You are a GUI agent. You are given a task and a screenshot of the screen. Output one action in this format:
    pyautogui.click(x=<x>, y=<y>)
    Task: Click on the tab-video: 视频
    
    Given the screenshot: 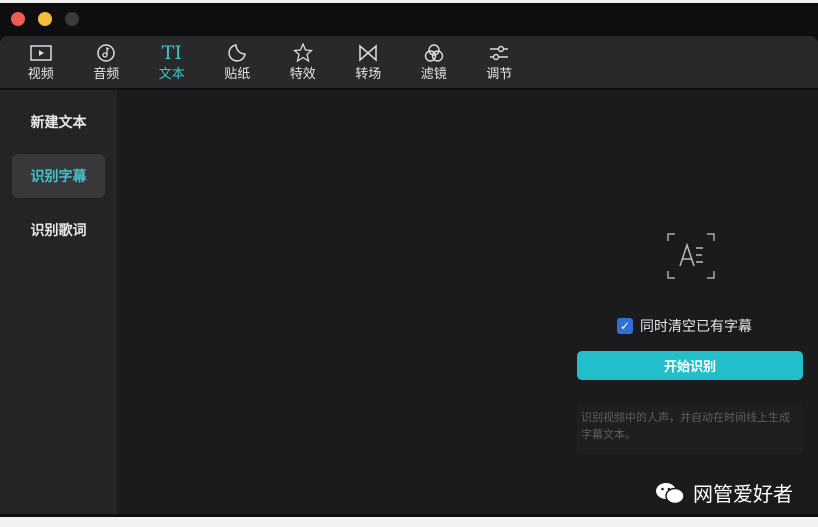 What is the action you would take?
    pyautogui.click(x=41, y=62)
    